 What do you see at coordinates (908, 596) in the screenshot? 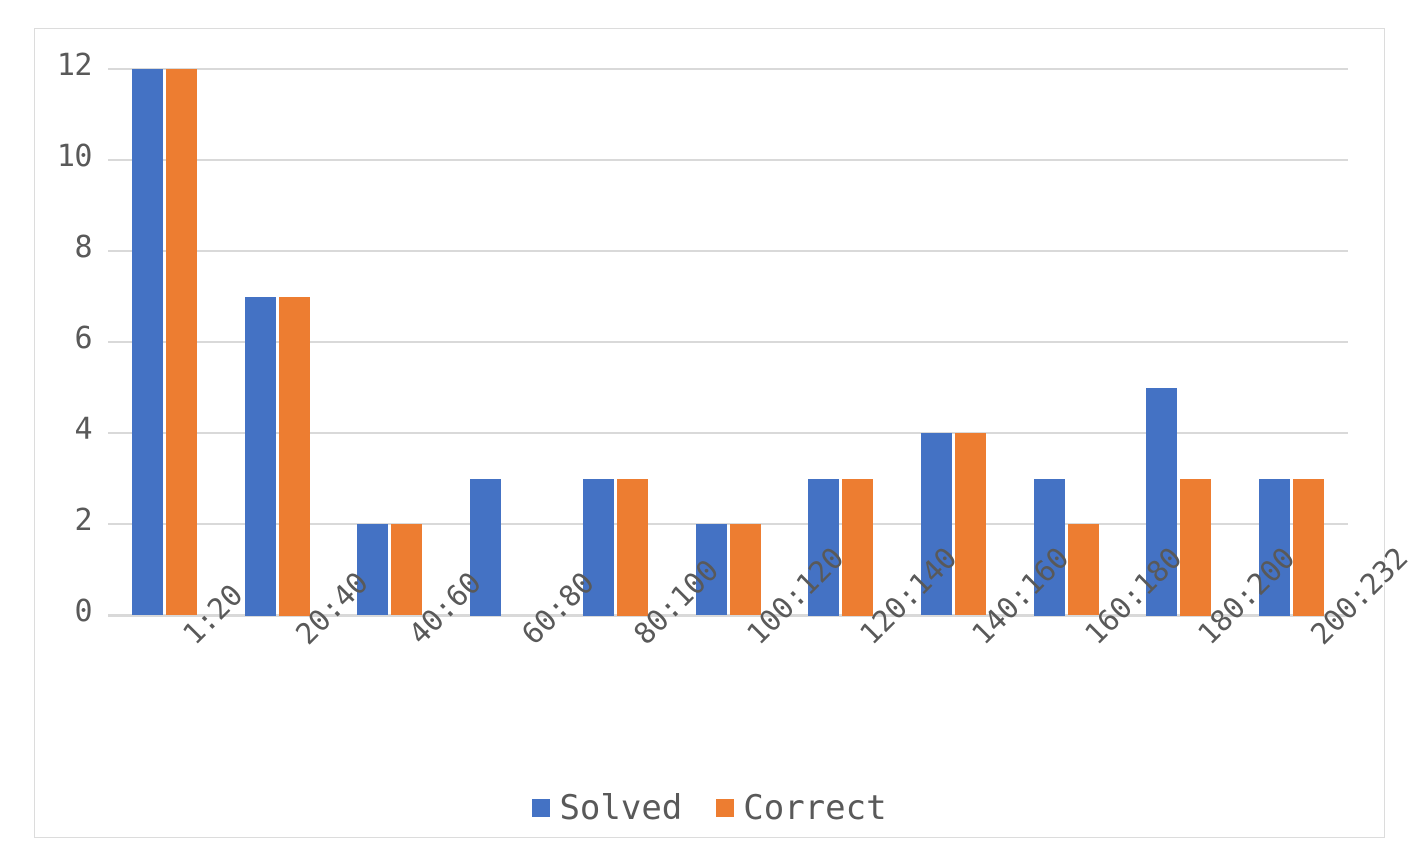
I see `x-axis-tick-label: 120:140` at bounding box center [908, 596].